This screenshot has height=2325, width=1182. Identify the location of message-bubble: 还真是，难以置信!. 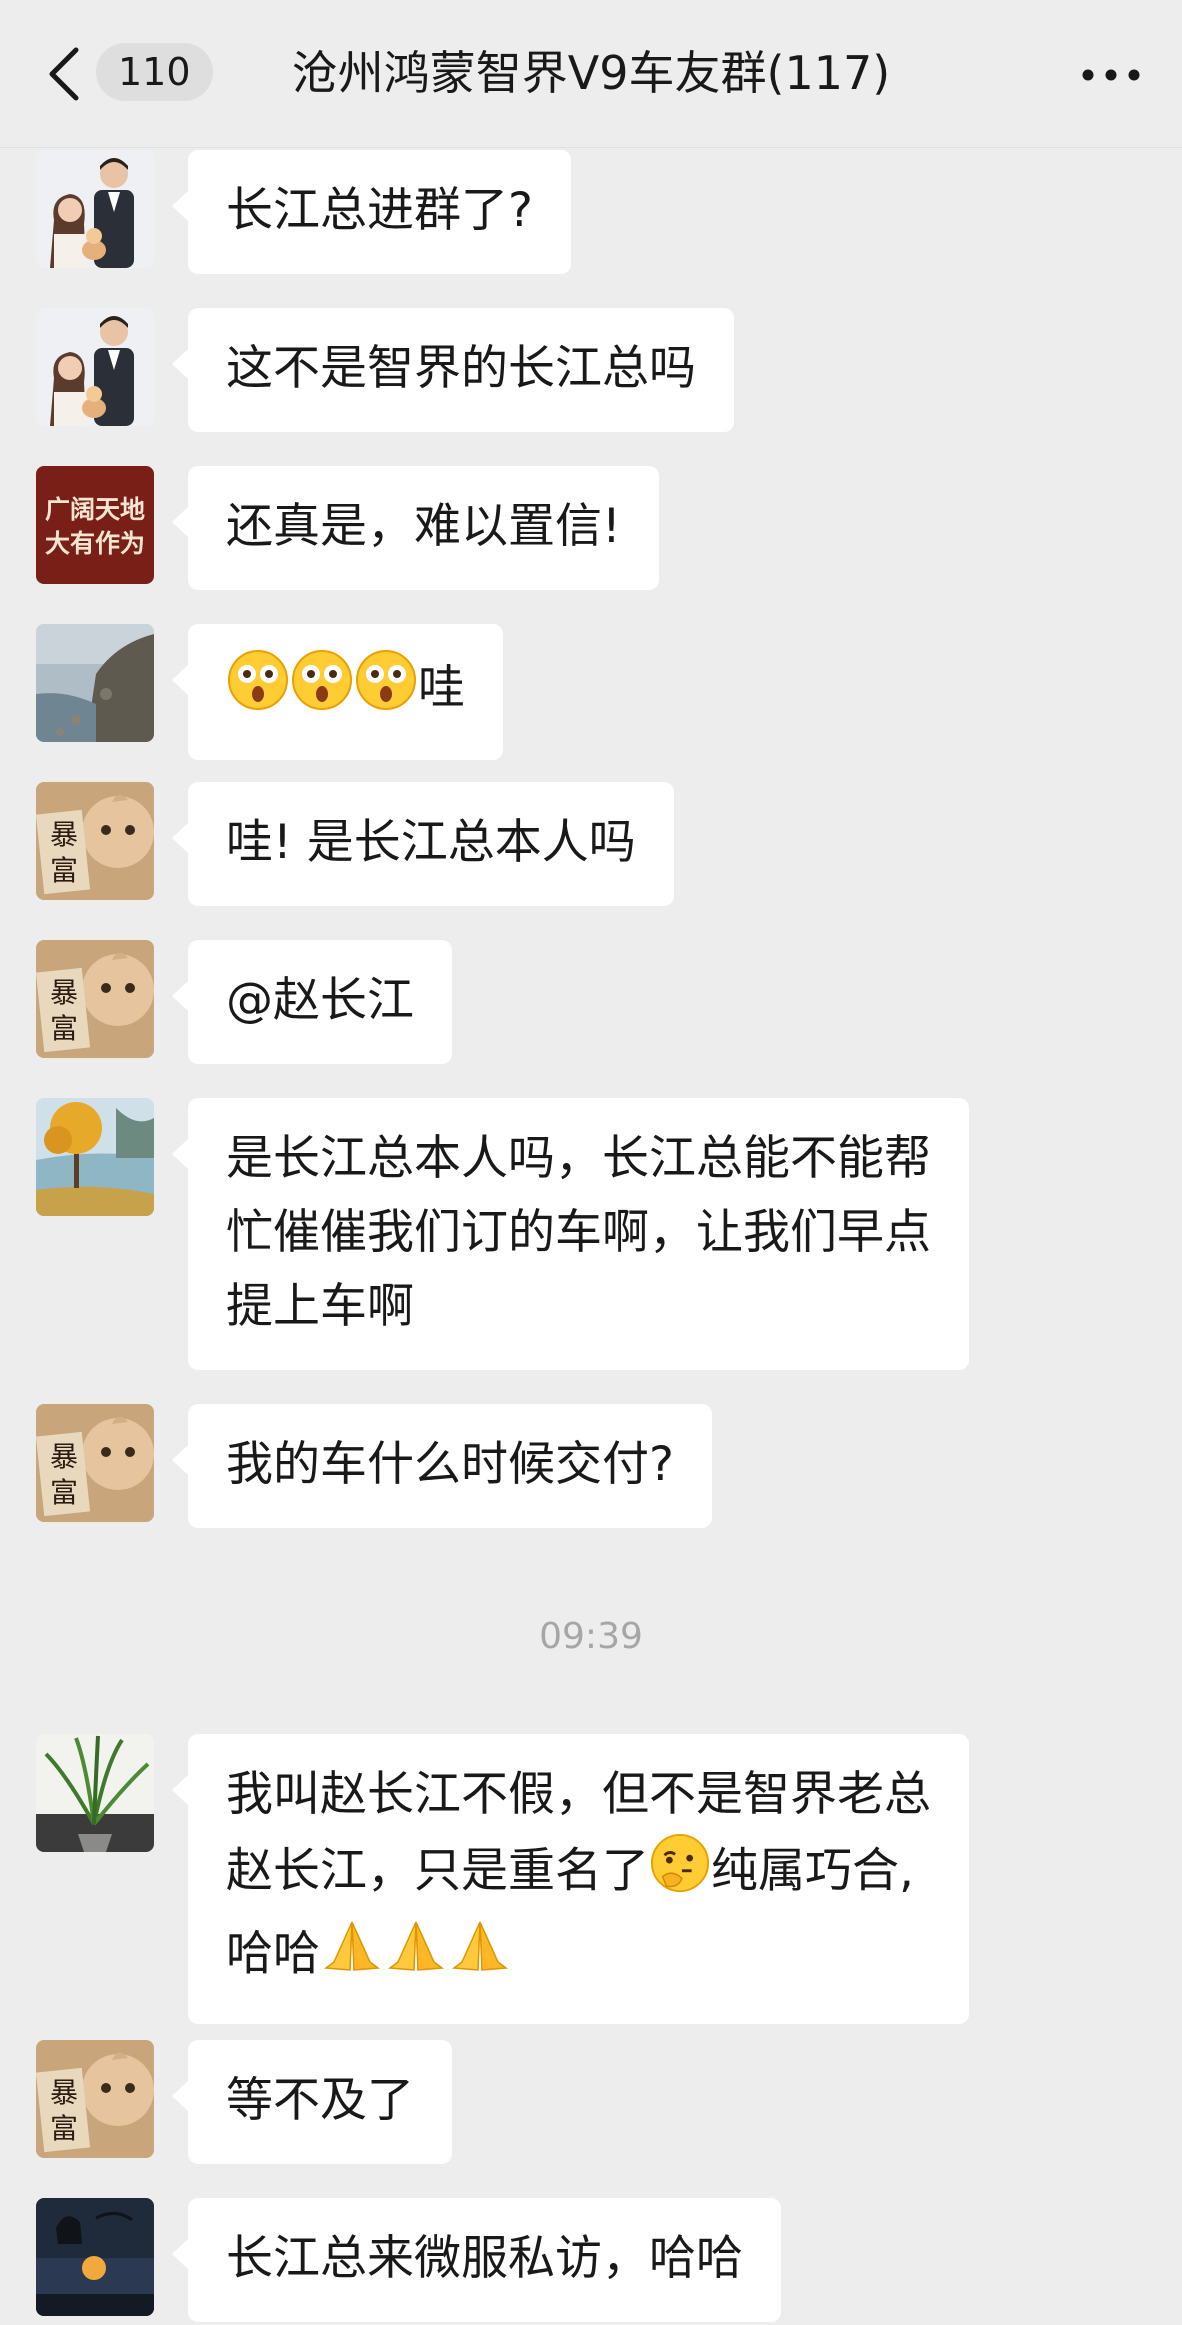
(415, 528).